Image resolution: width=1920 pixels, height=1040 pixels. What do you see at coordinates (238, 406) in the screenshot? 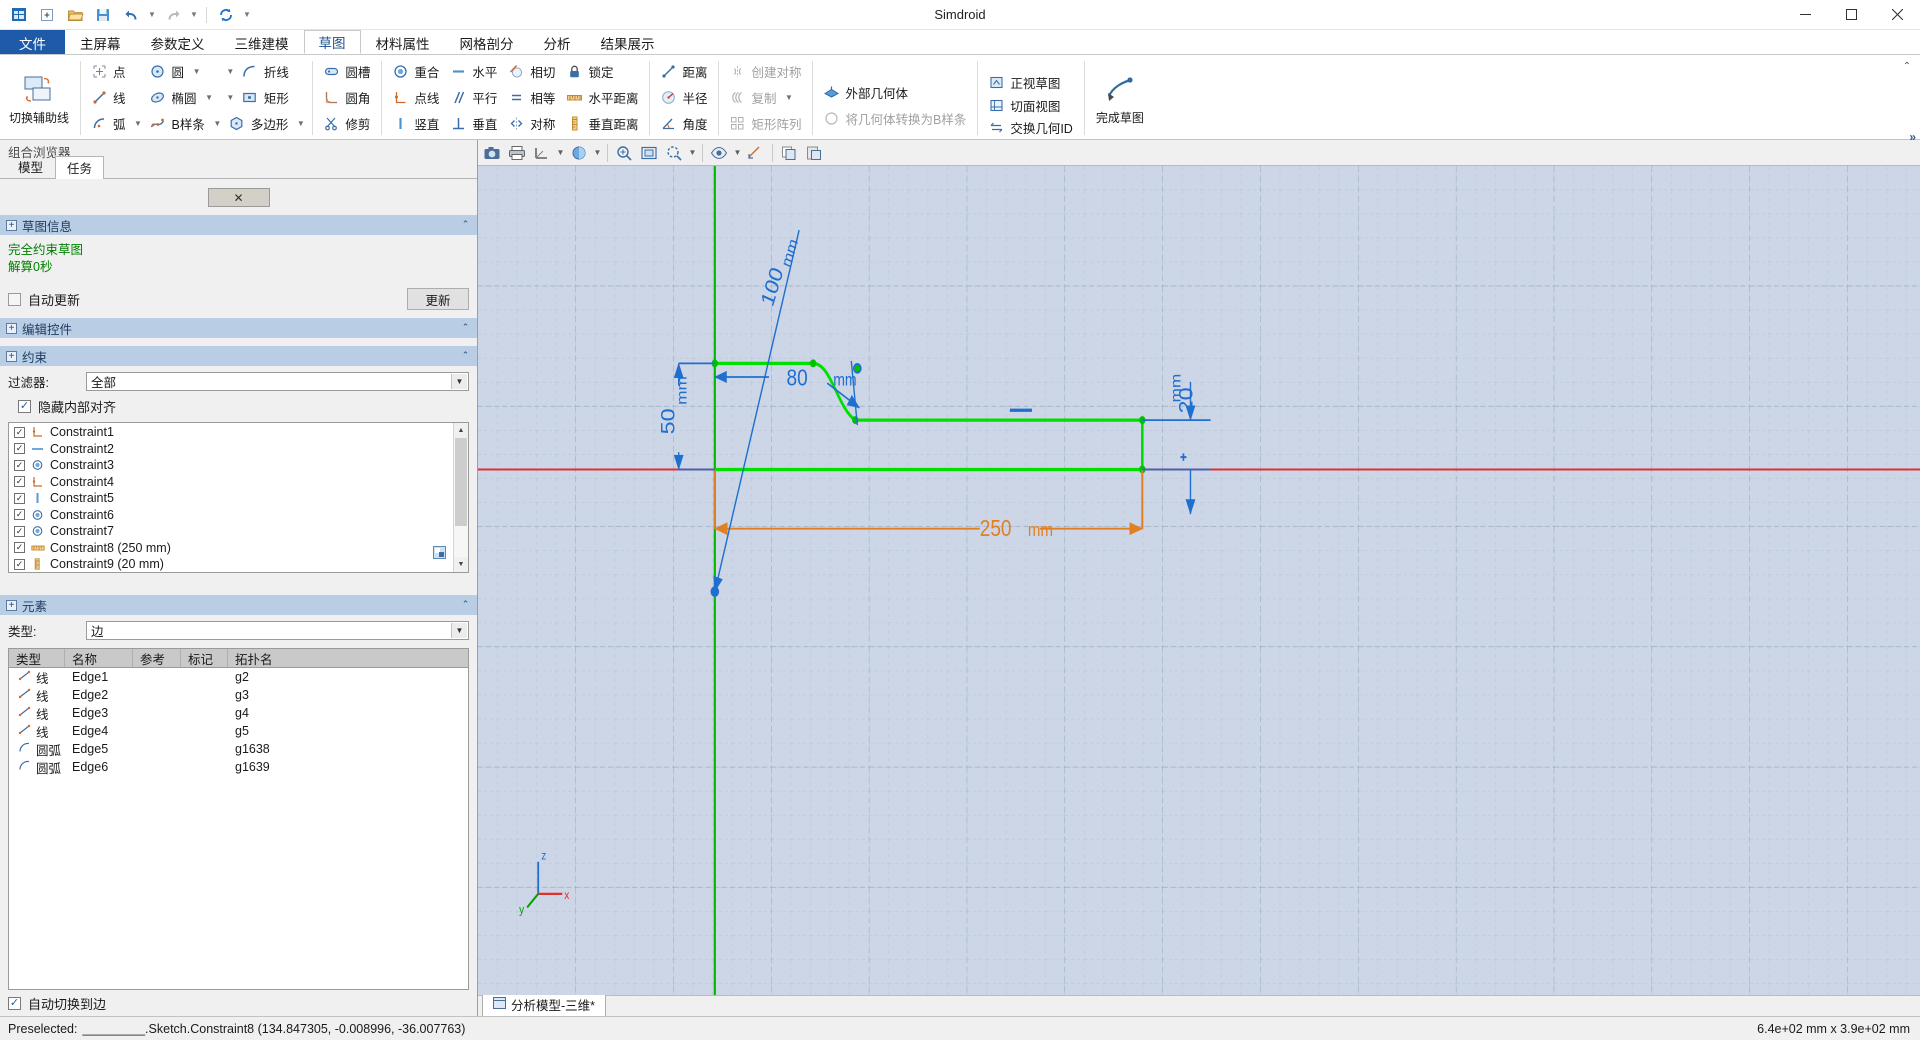
I see `hide-internal-alignment-row: 隐藏内部对齐` at bounding box center [238, 406].